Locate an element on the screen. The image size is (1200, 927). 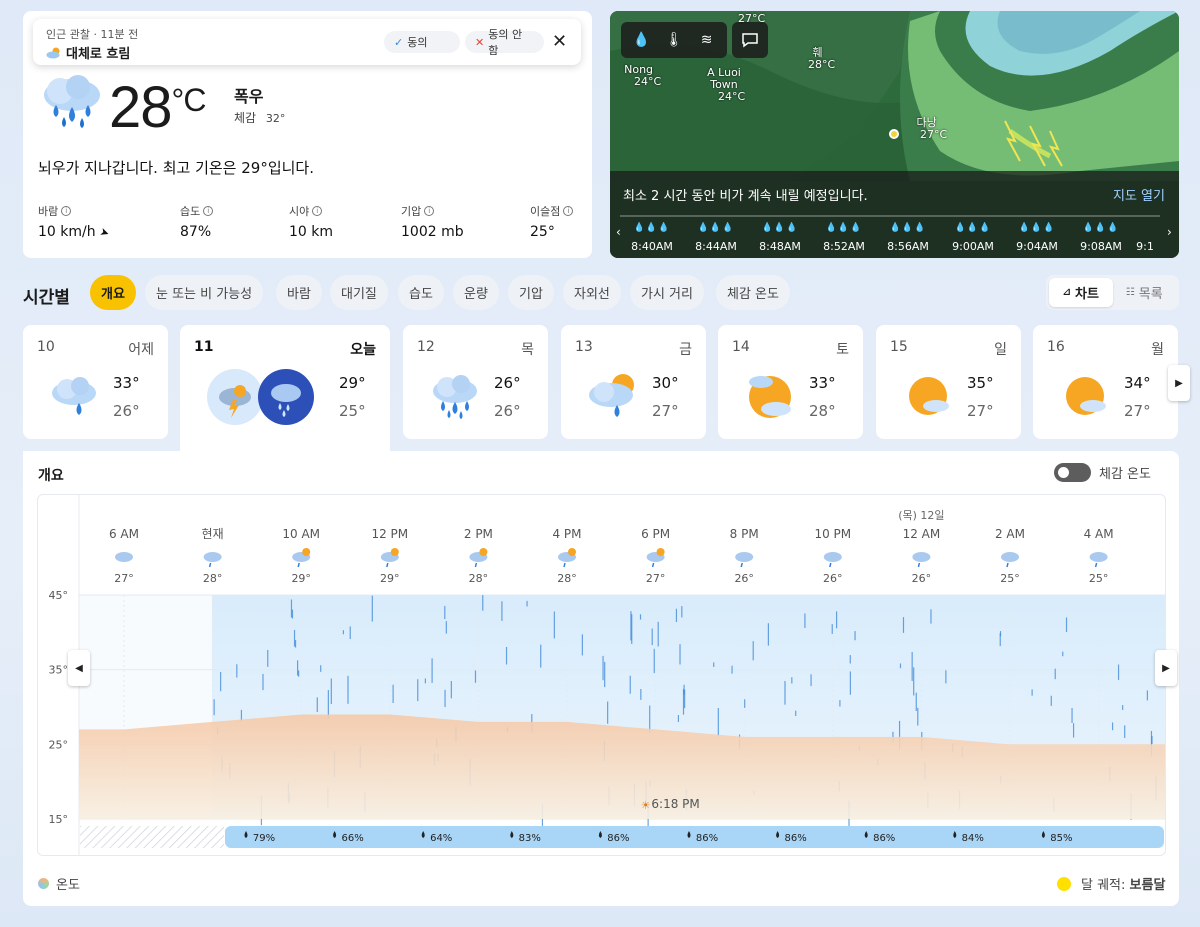
map-time-0: 8:40AM is located at coordinates (652, 246).